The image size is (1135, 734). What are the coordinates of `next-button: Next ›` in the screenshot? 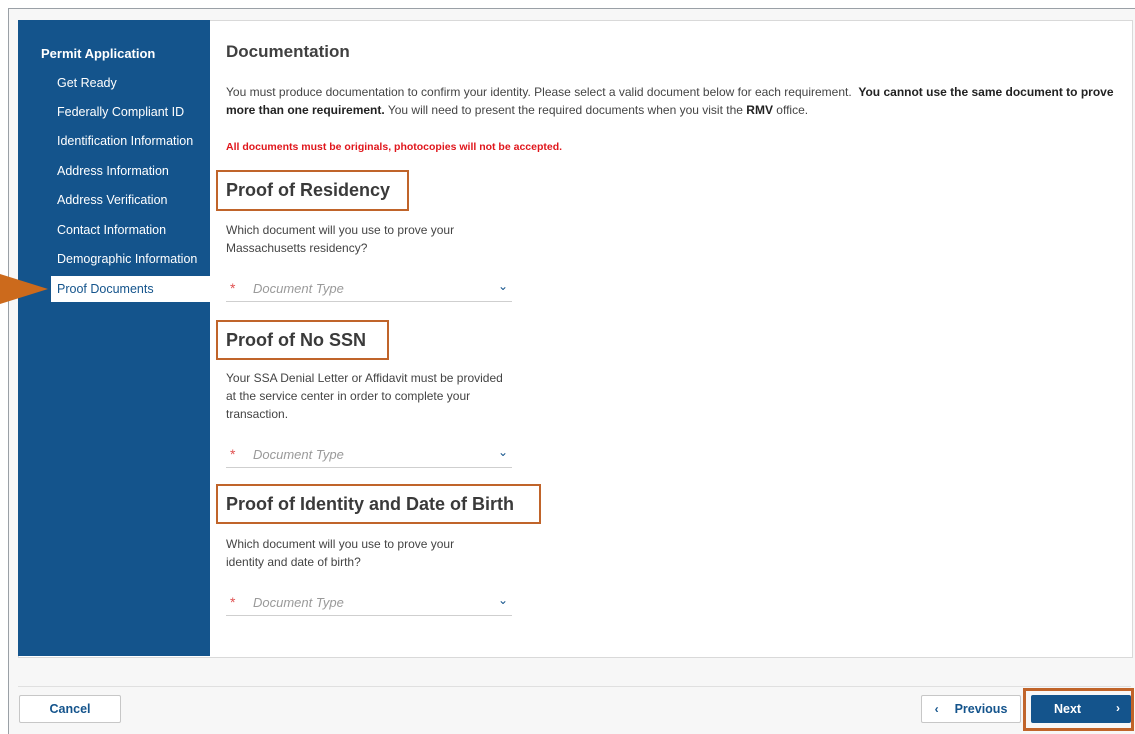 It's located at (1081, 709).